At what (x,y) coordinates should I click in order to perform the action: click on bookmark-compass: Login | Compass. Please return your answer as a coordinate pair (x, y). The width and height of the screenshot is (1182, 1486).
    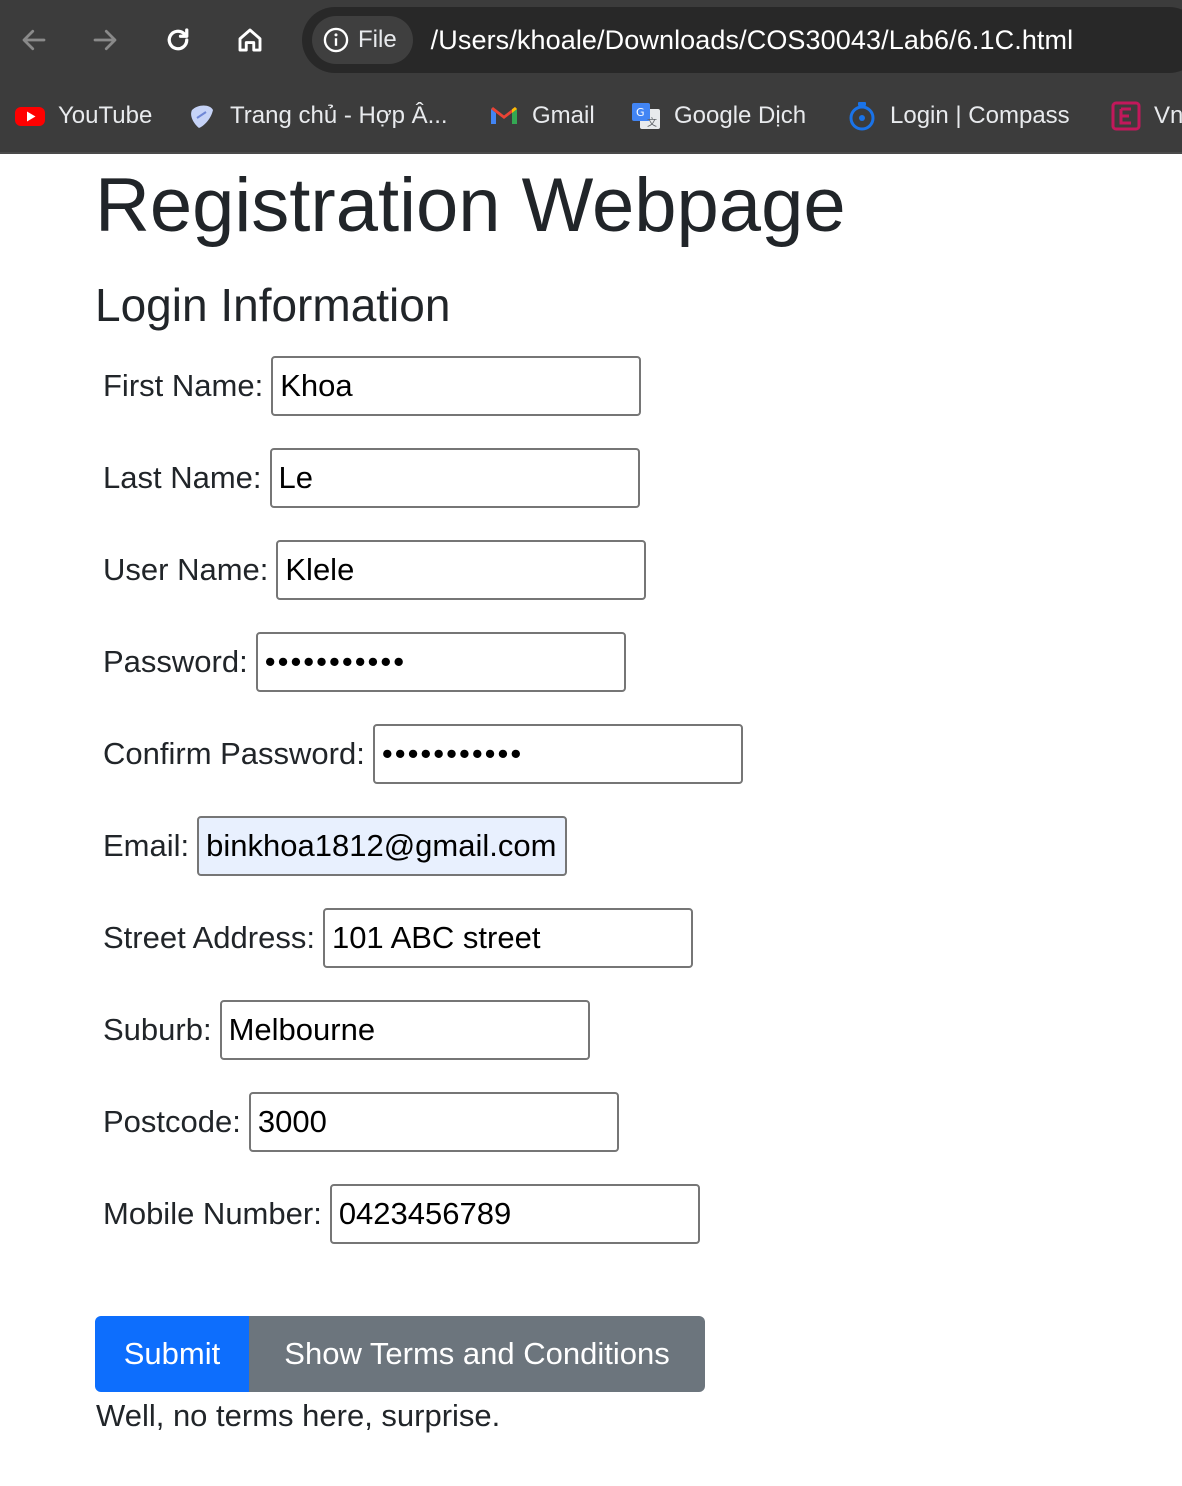
    Looking at the image, I should click on (958, 116).